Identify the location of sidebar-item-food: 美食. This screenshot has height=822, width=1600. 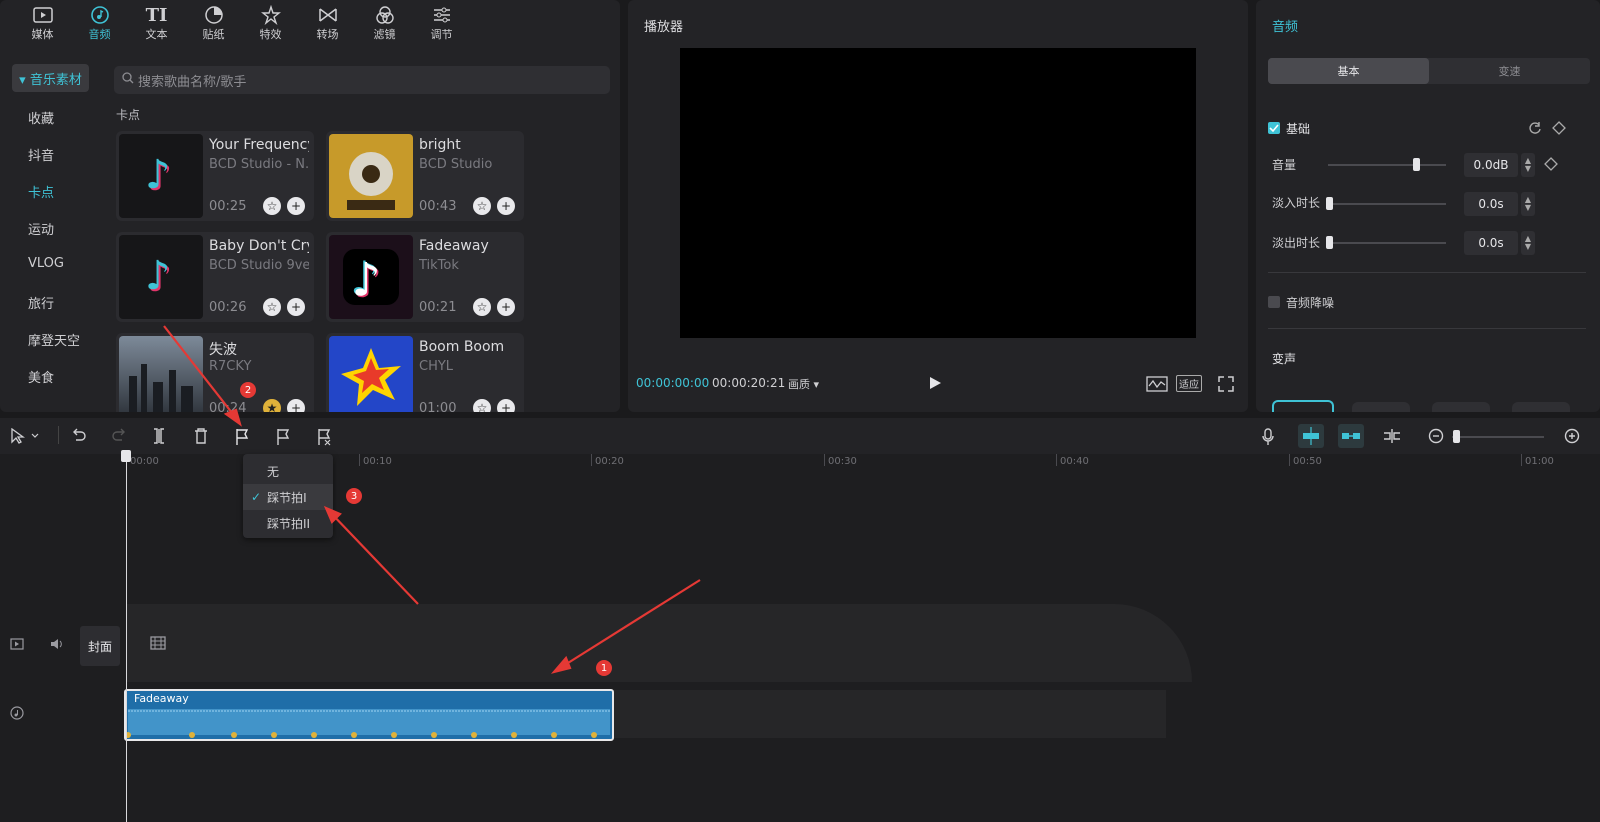
(41, 376).